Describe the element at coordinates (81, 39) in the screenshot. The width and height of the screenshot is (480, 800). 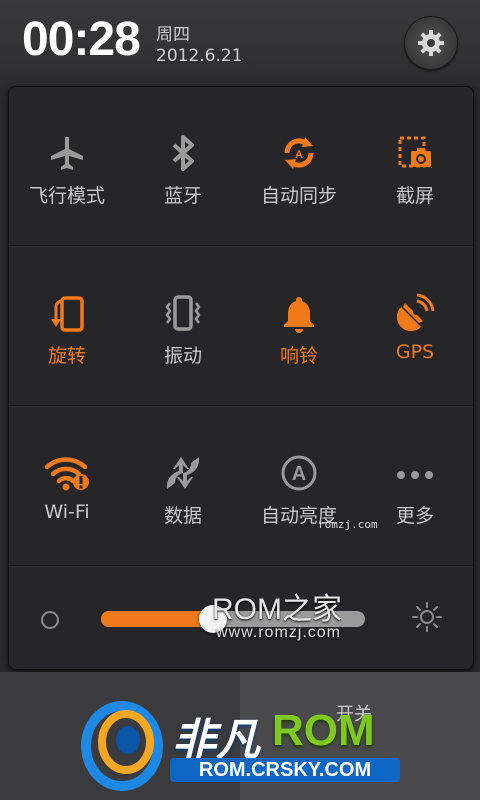
I see `clock-time: 00:28` at that location.